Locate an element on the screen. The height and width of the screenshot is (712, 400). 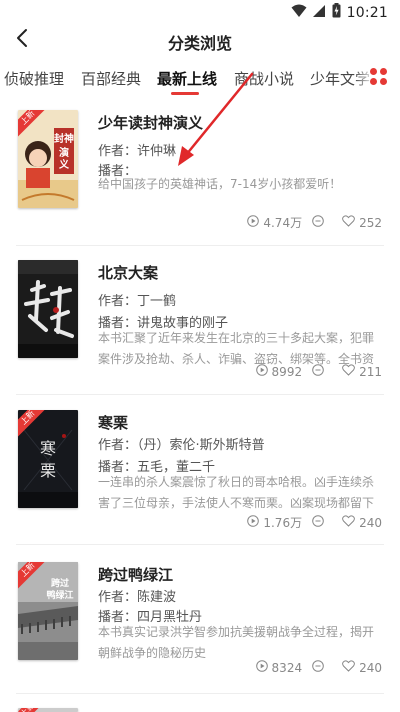
book-stats: 1.76万 240 is located at coordinates (314, 522).